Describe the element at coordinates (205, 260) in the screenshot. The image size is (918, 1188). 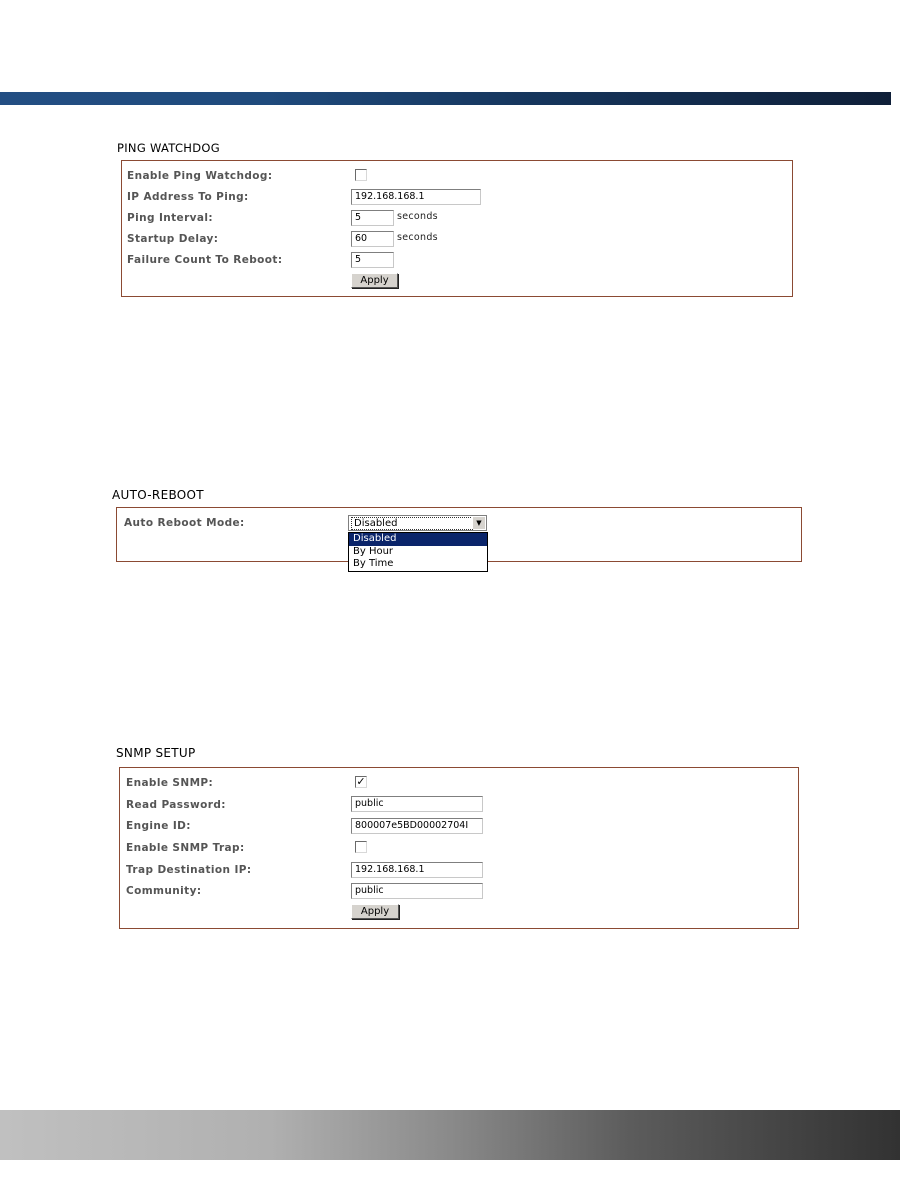
I see `failure-count-label: Failure Count To Reboot:` at that location.